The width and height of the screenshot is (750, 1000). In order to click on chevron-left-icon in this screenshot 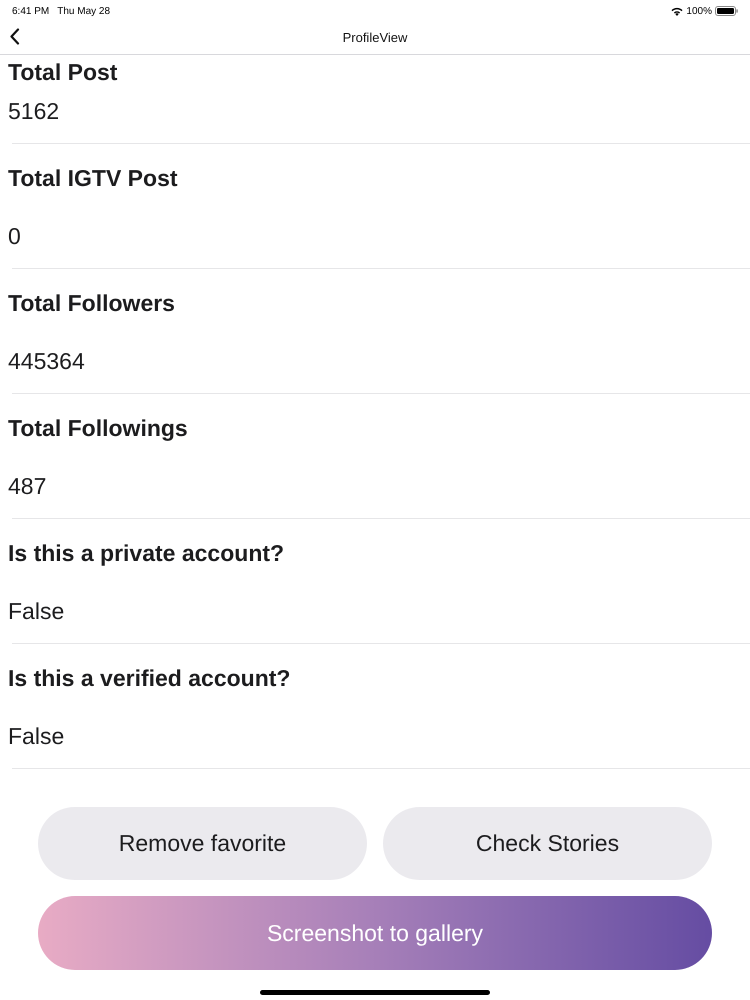, I will do `click(14, 36)`.